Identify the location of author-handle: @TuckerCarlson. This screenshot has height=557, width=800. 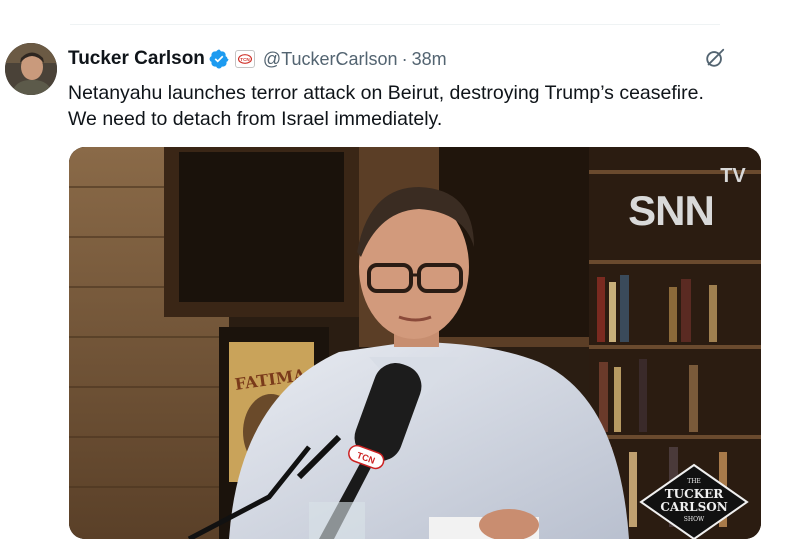
(330, 59).